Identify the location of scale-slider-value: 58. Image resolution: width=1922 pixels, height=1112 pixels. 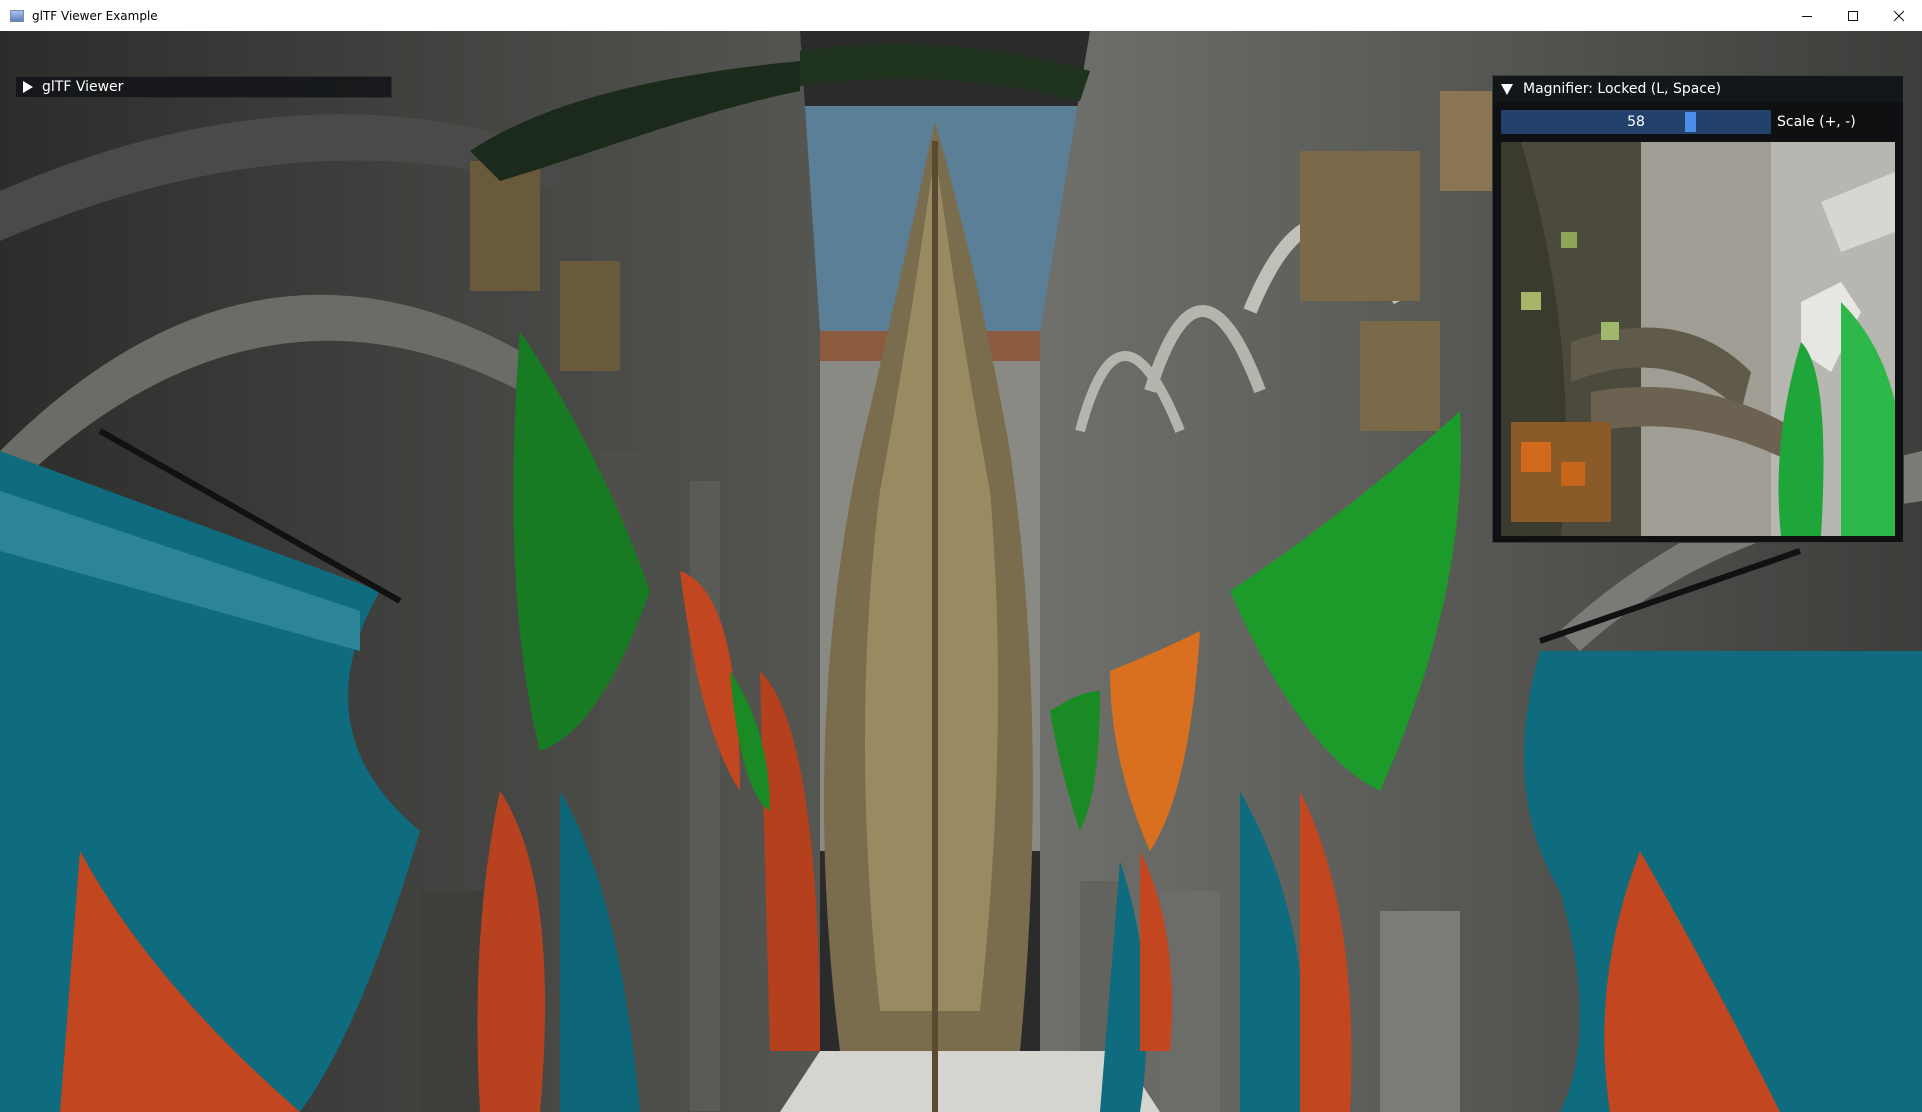
(1636, 122).